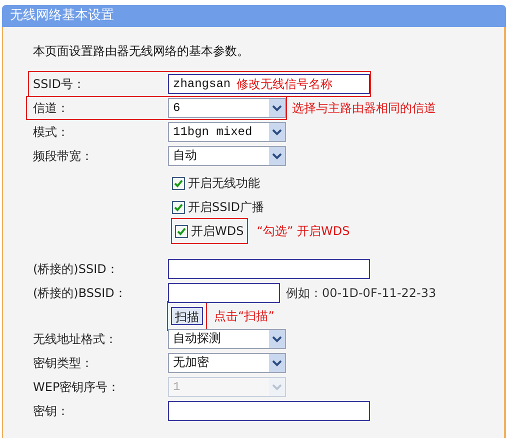 This screenshot has width=518, height=438. Describe the element at coordinates (227, 339) in the screenshot. I see `dropdown: 自动探测` at that location.